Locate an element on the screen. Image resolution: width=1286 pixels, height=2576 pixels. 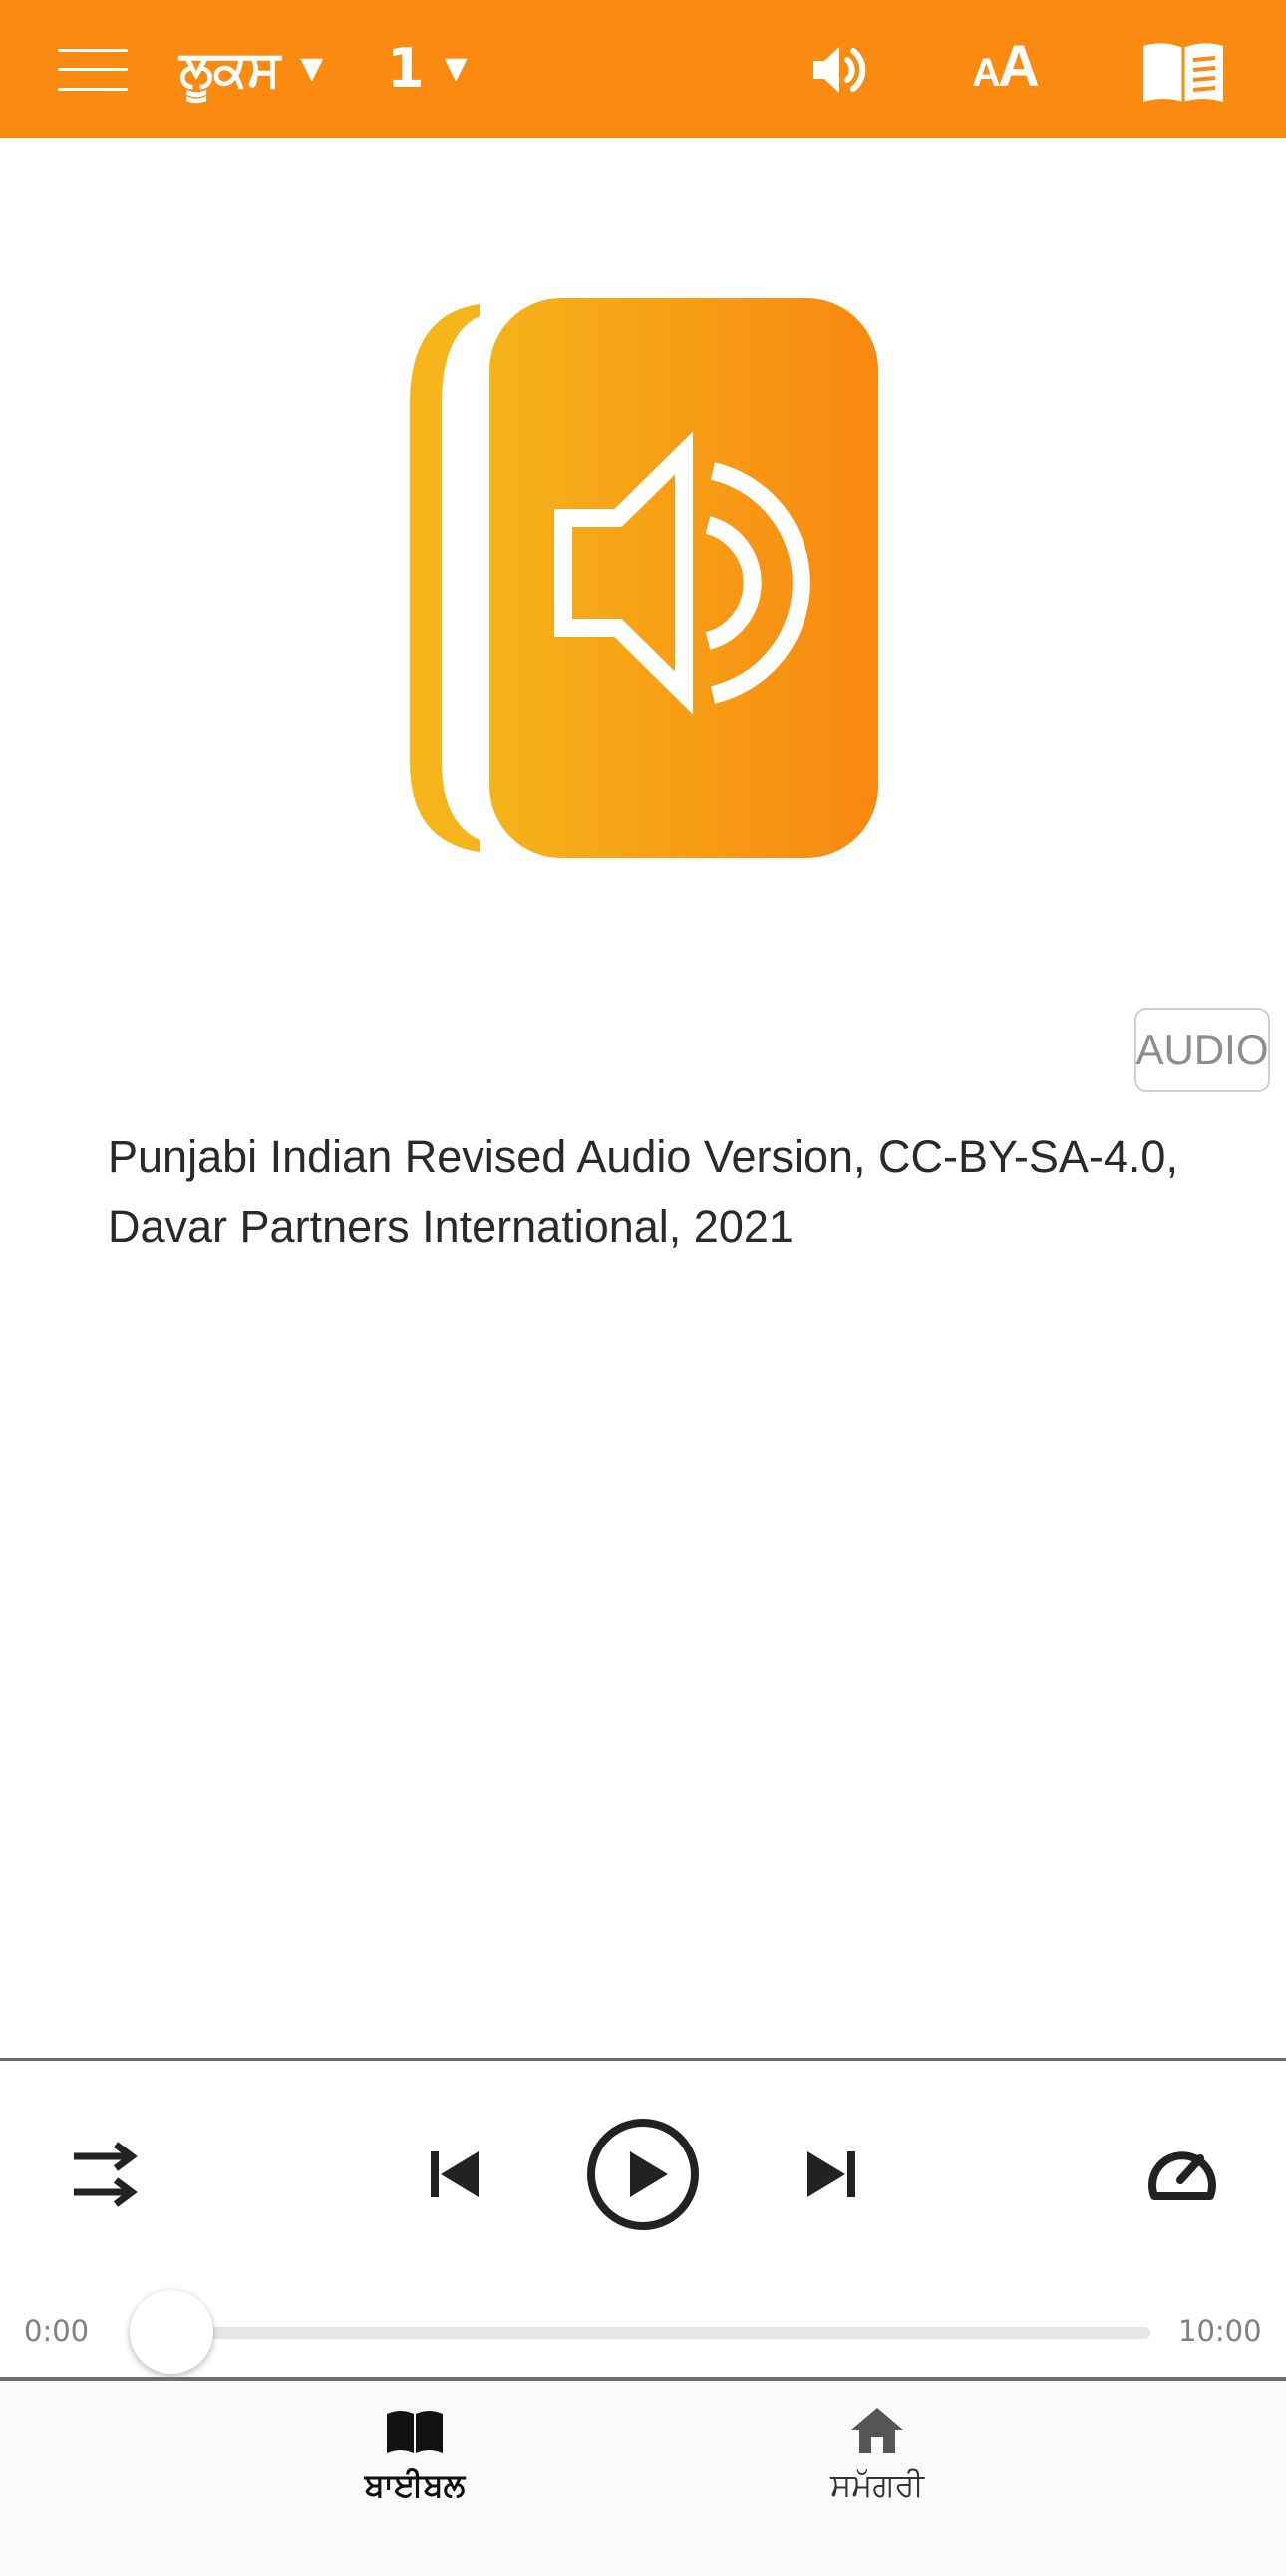
chapter-dropdown-caret-icon: ▼ is located at coordinates (456, 68).